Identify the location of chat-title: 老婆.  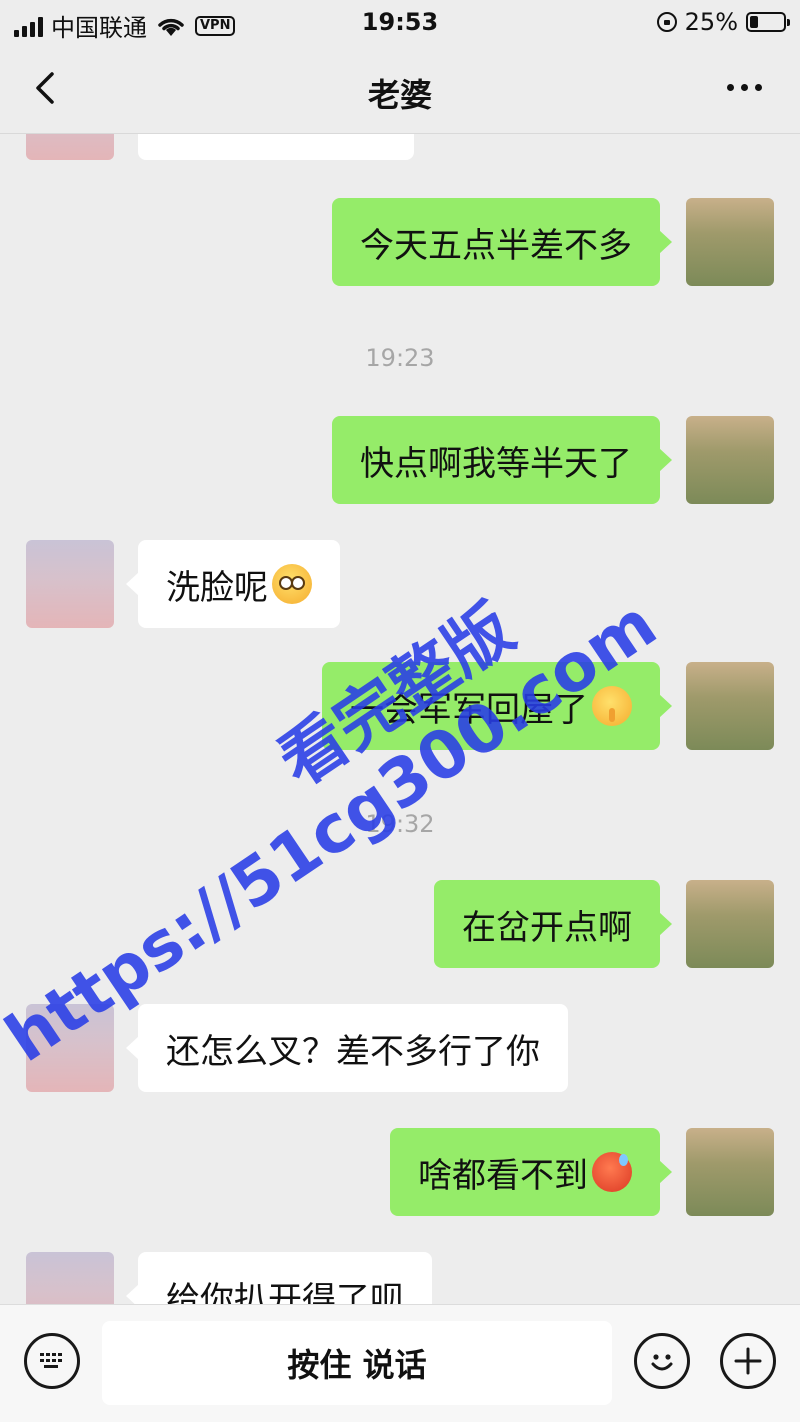
(399, 95).